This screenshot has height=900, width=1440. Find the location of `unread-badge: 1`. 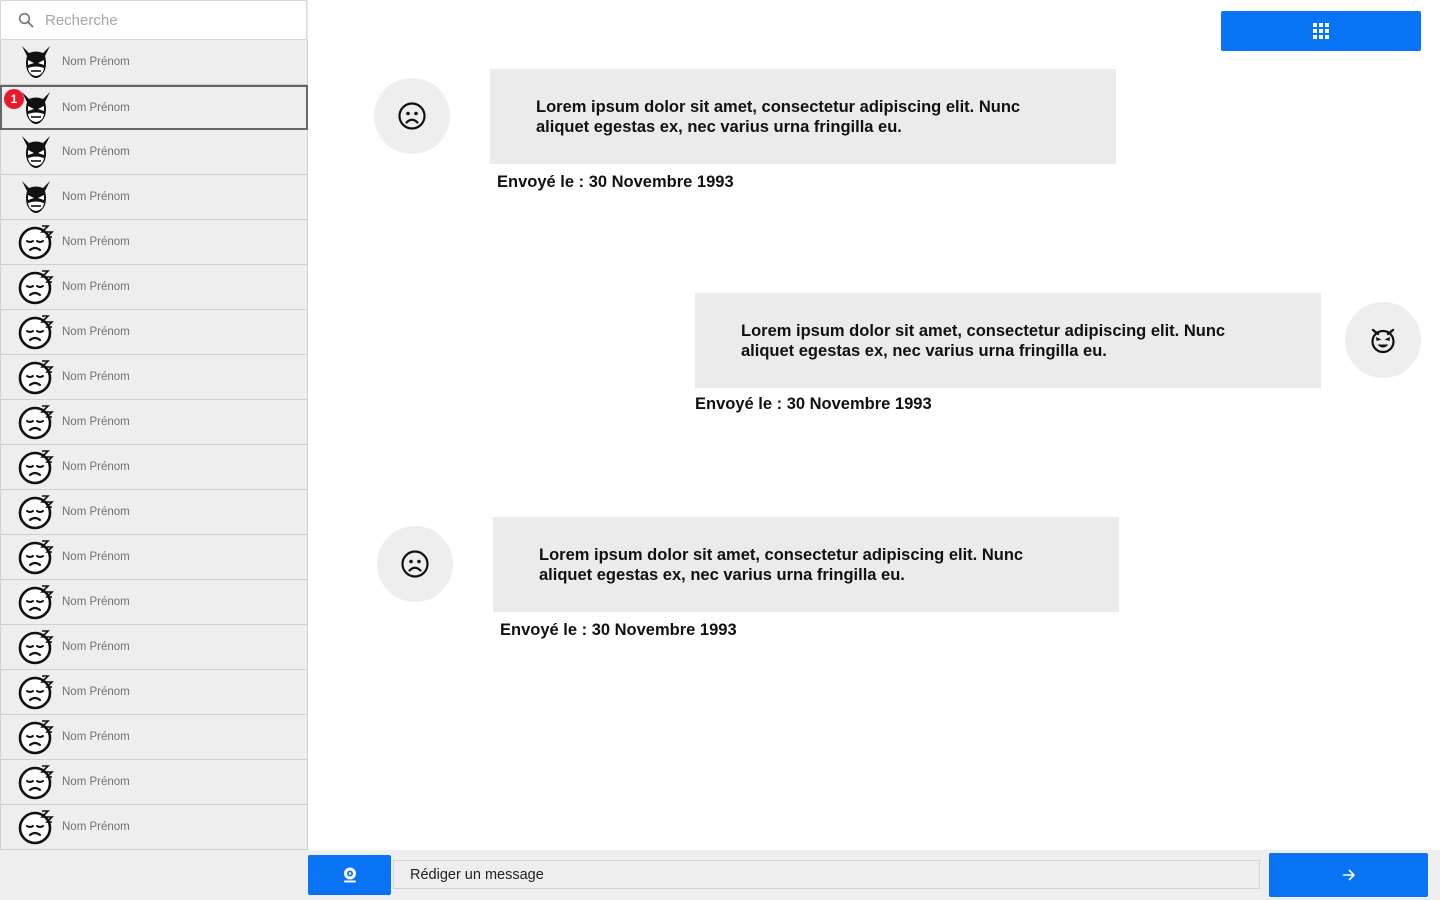

unread-badge: 1 is located at coordinates (14, 99).